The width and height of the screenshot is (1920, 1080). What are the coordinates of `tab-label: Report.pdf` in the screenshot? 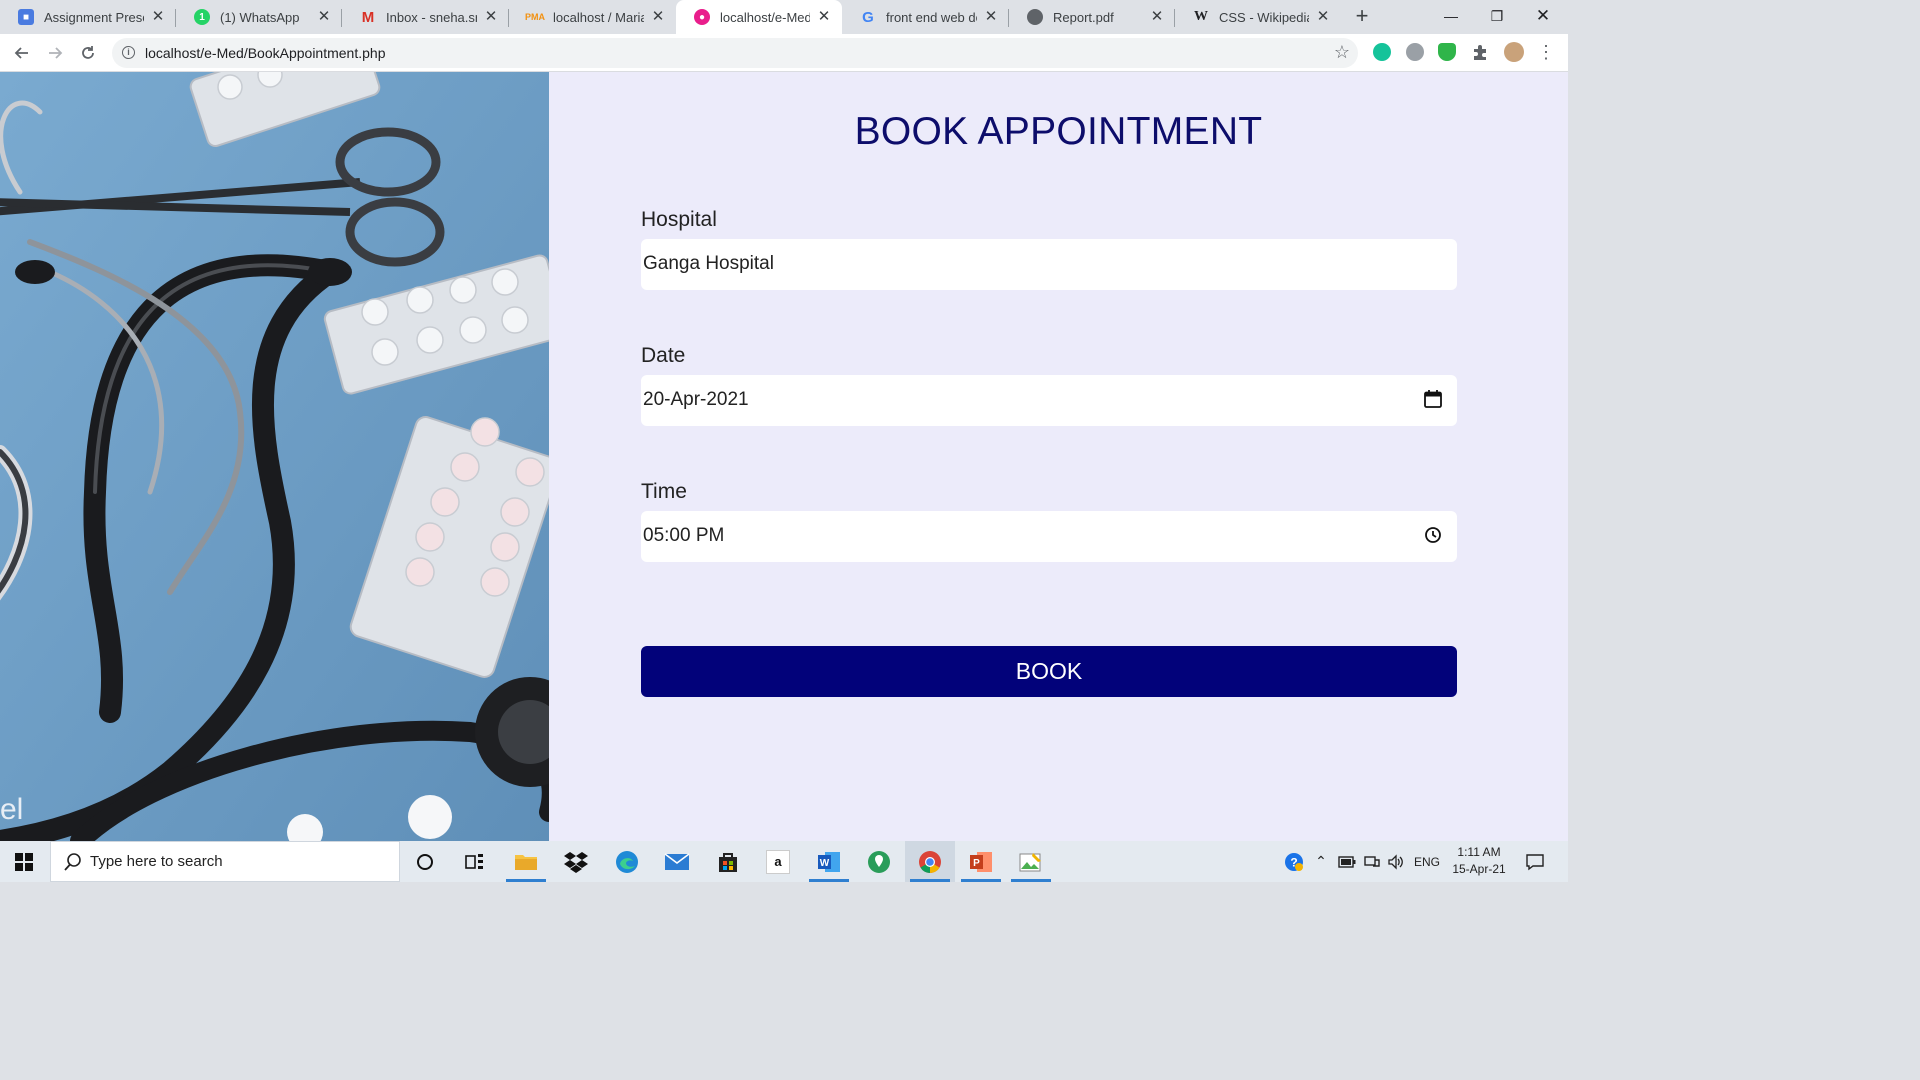 It's located at (1083, 17).